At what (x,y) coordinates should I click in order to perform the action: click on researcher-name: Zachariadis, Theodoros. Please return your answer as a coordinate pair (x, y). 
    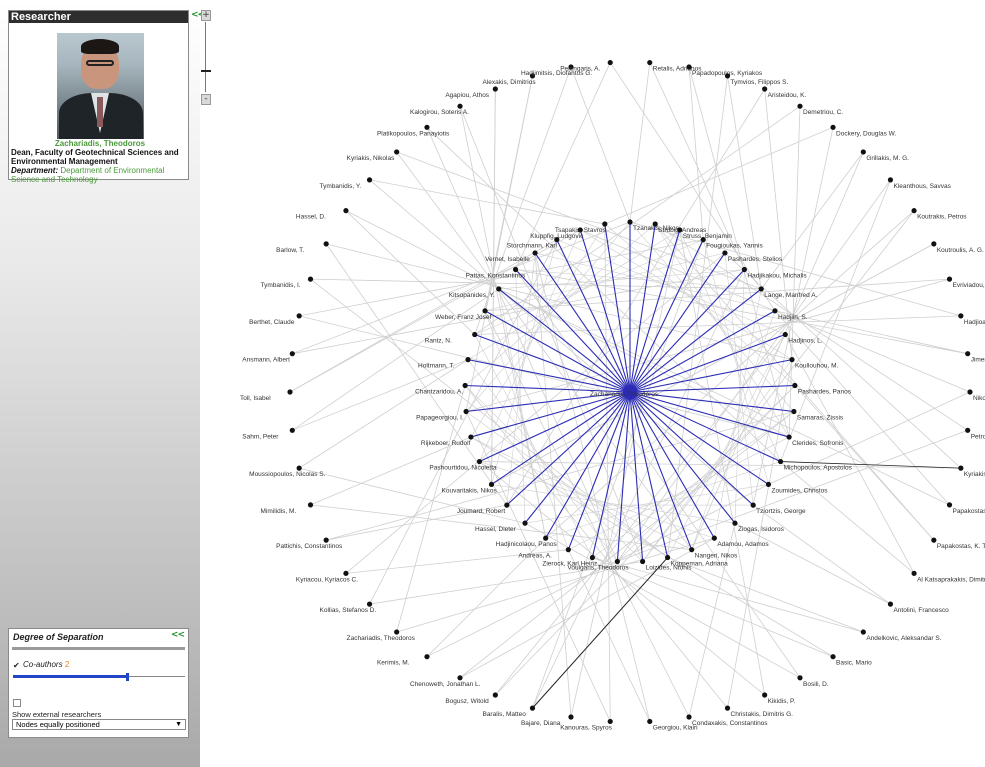
    Looking at the image, I should click on (100, 143).